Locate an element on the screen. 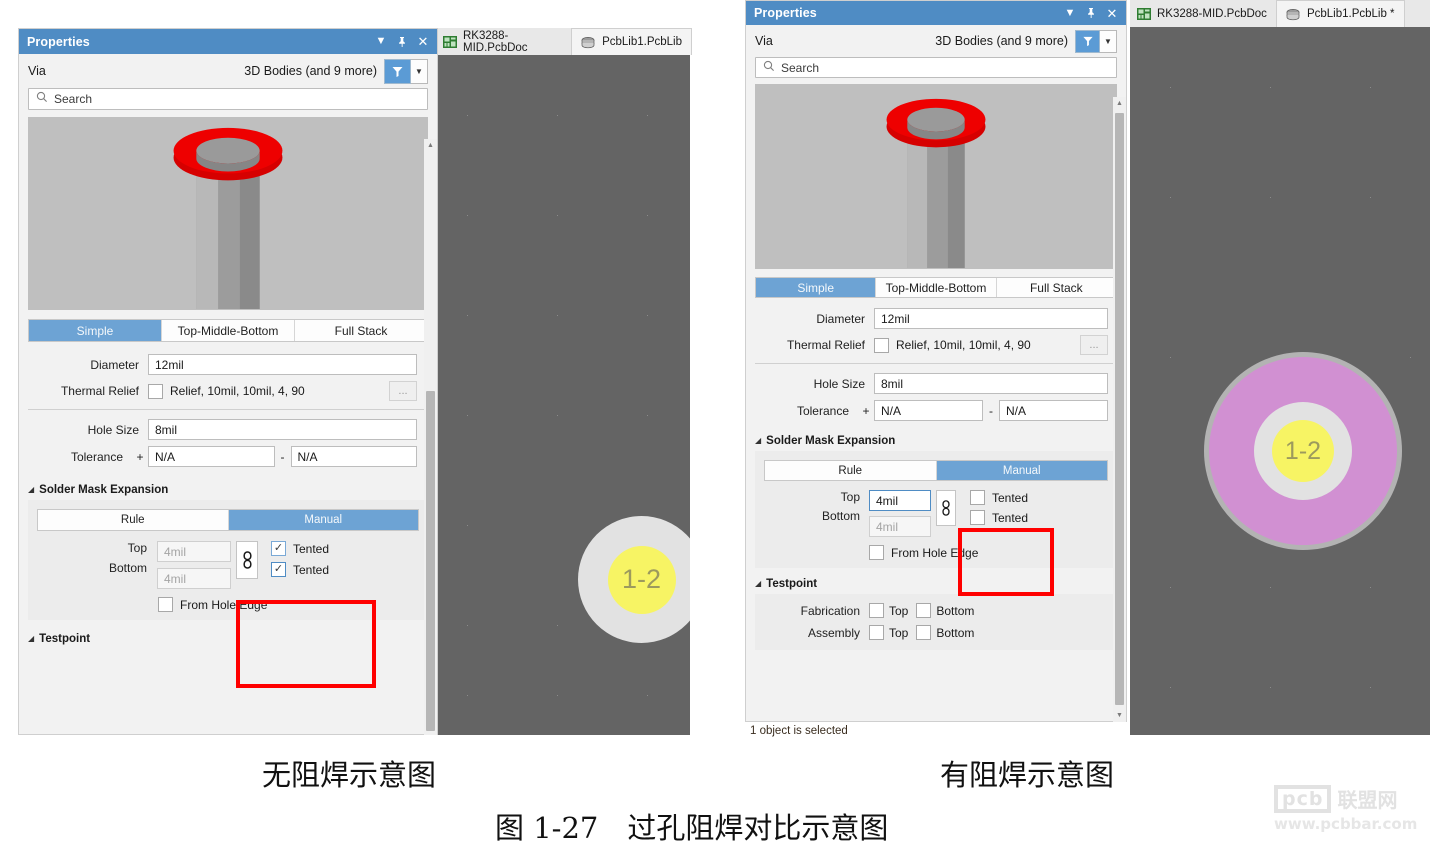 This screenshot has height=847, width=1430. thermal-relief-value: Relief, 10mil, 10mil, 4, 90 is located at coordinates (963, 345).